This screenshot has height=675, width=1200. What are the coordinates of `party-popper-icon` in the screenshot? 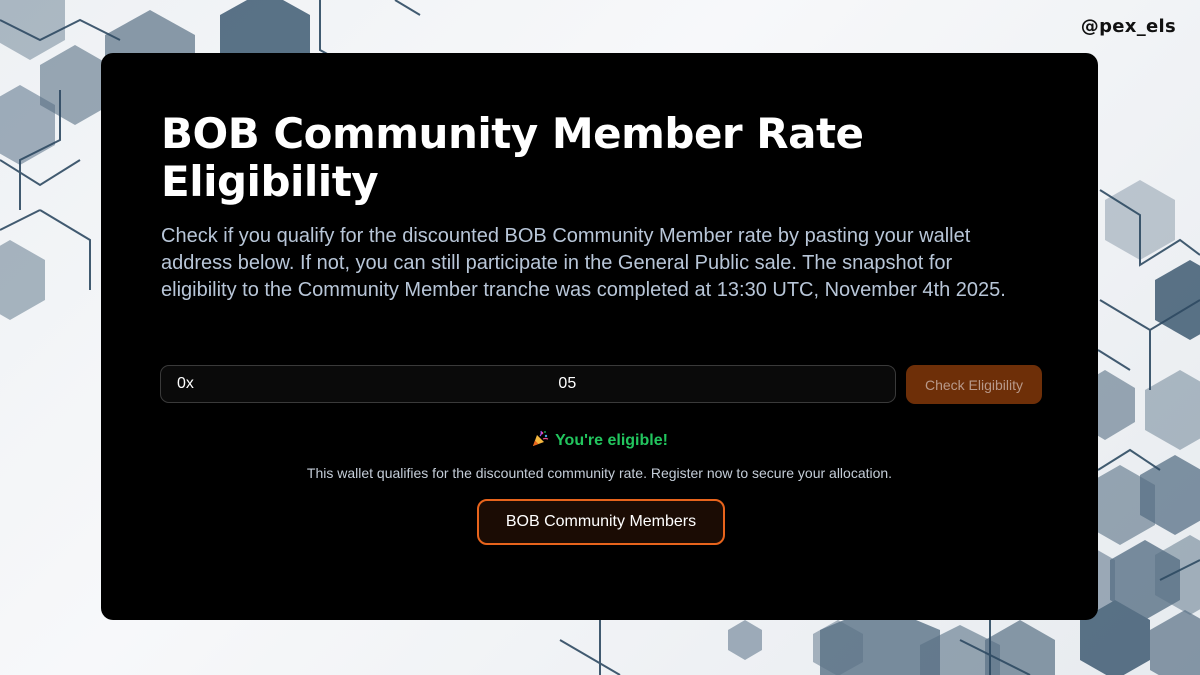 It's located at (541, 438).